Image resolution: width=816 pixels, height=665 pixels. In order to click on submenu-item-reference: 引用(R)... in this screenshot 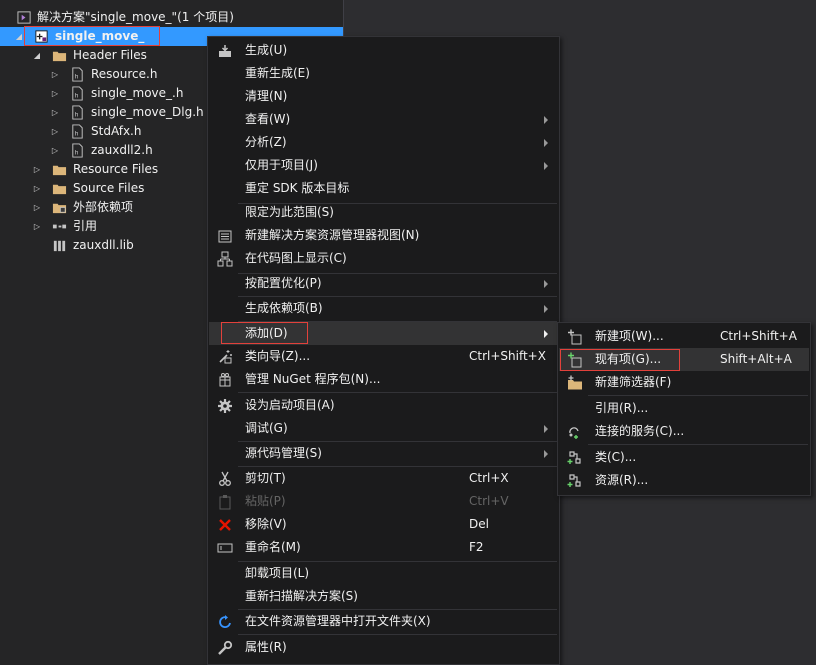, I will do `click(684, 408)`.